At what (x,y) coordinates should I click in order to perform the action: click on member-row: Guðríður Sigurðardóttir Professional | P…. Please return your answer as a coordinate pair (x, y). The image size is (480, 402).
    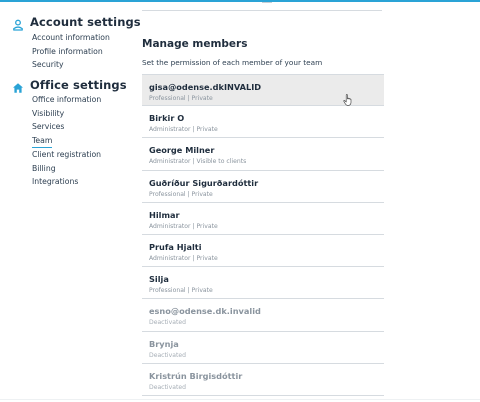
    Looking at the image, I should click on (263, 187).